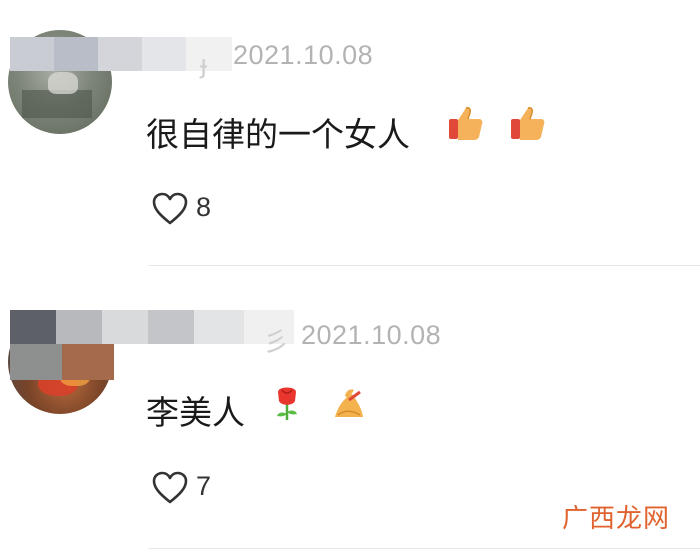 The height and width of the screenshot is (549, 700). I want to click on rose-icon, so click(287, 403).